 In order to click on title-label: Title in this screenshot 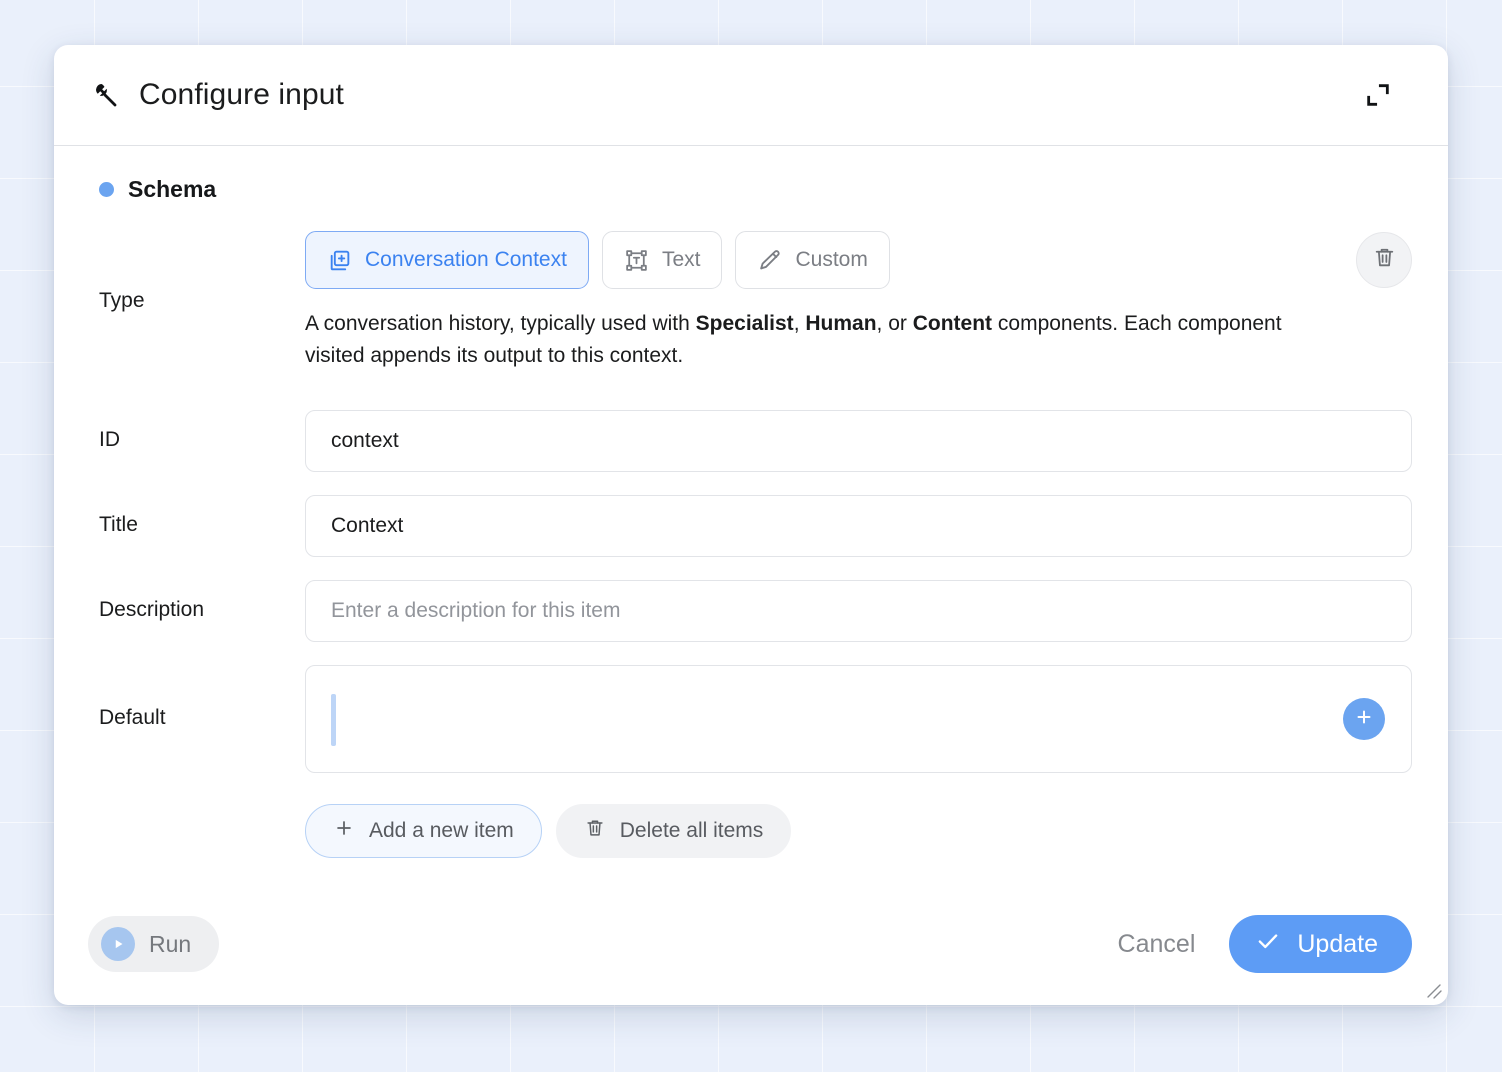, I will do `click(118, 524)`.